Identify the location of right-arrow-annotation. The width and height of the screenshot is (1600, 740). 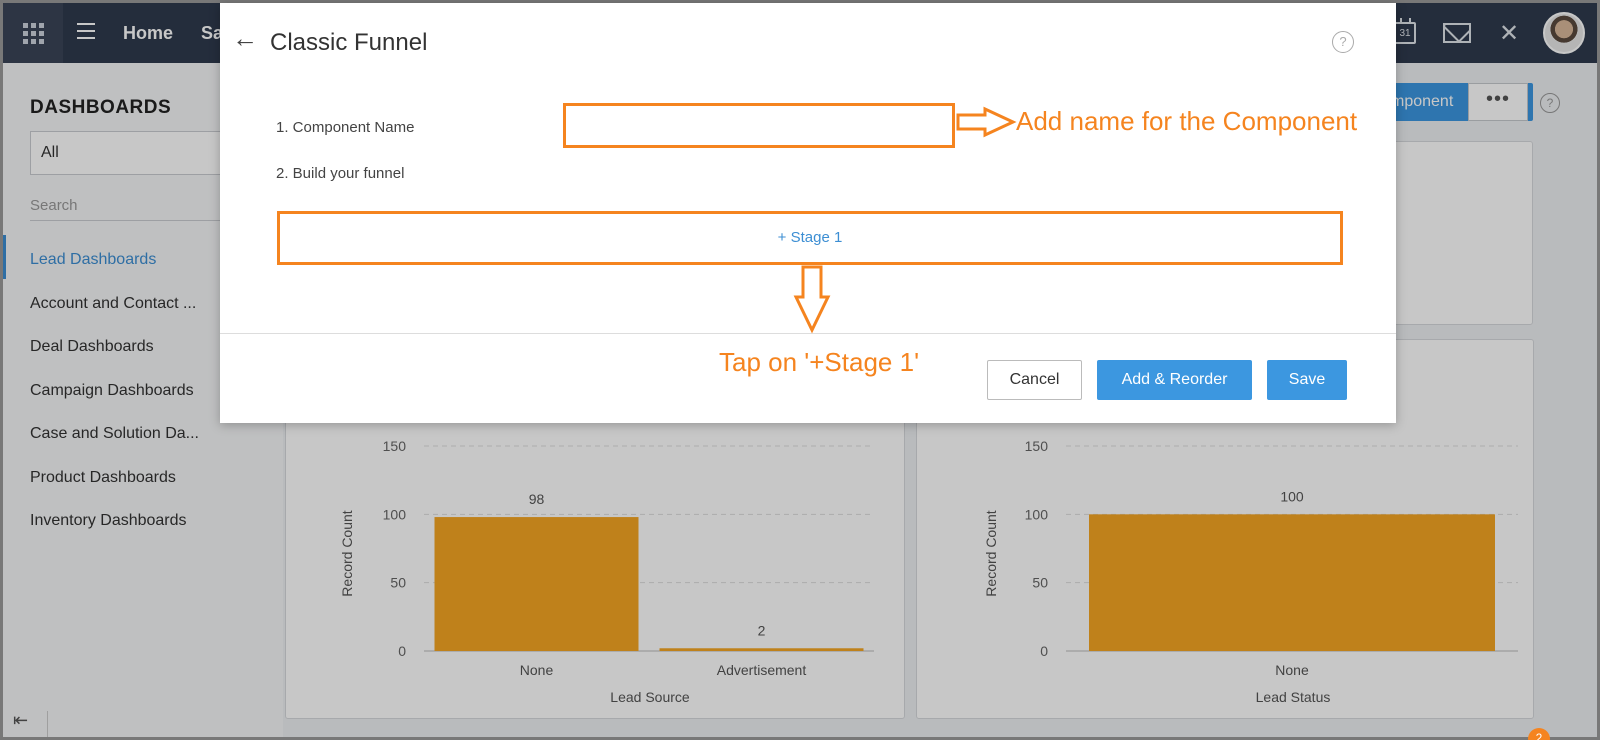
(986, 122).